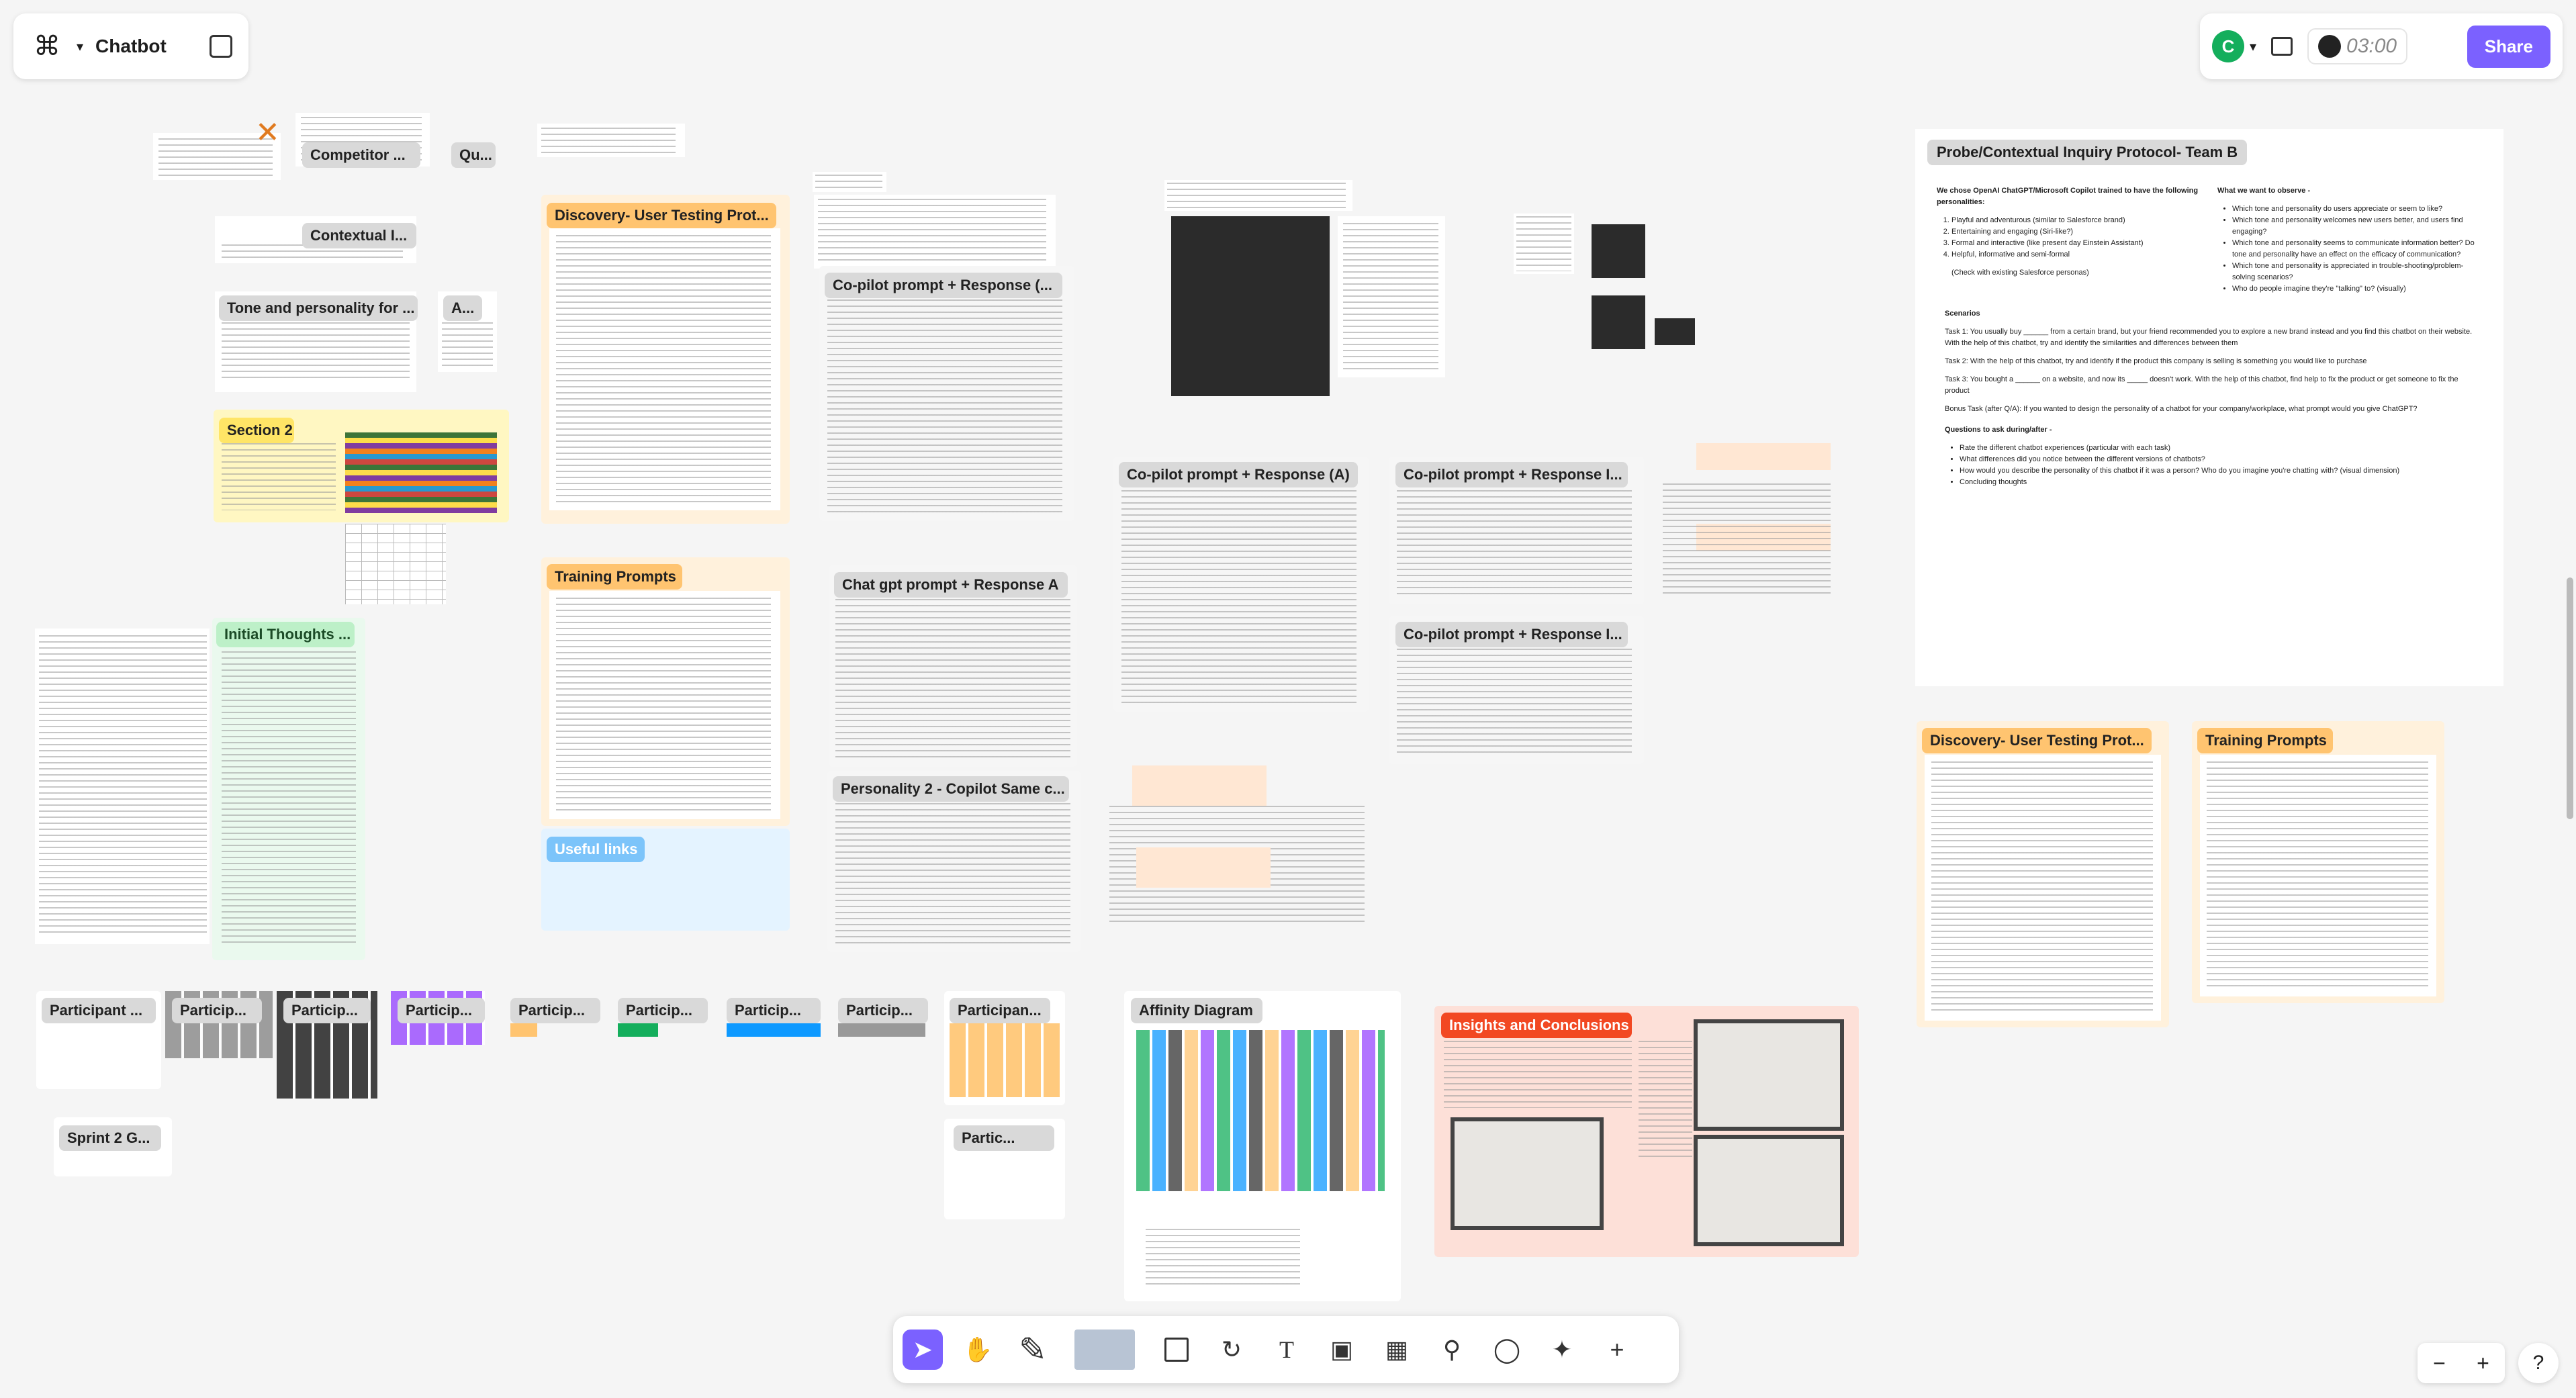 The height and width of the screenshot is (1398, 2576). What do you see at coordinates (1536, 1025) in the screenshot?
I see `section-label-insights: Insights and Conclusions` at bounding box center [1536, 1025].